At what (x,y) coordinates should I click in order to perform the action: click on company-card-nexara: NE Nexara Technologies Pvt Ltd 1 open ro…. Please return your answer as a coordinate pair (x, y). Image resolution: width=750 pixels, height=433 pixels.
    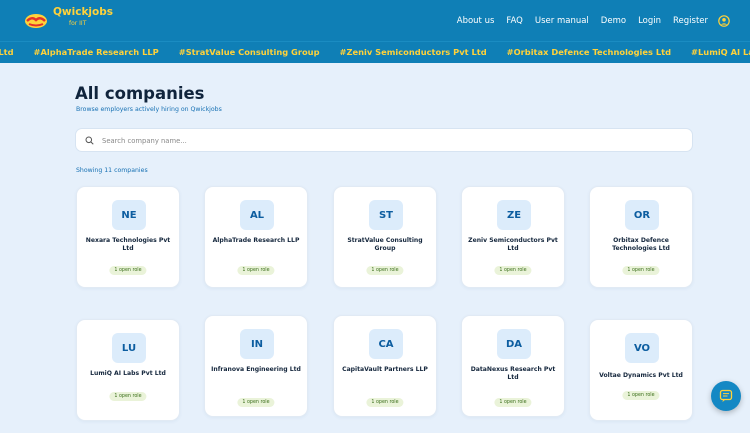
    Looking at the image, I should click on (128, 237).